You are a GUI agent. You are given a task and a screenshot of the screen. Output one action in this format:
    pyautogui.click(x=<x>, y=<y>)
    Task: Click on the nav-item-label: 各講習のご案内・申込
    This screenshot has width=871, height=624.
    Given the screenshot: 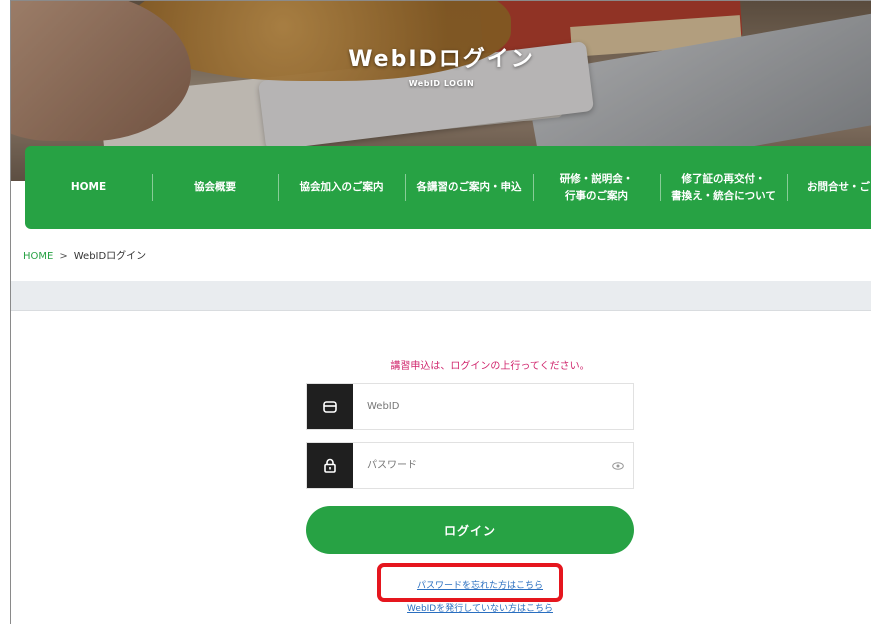 What is the action you would take?
    pyautogui.click(x=469, y=187)
    